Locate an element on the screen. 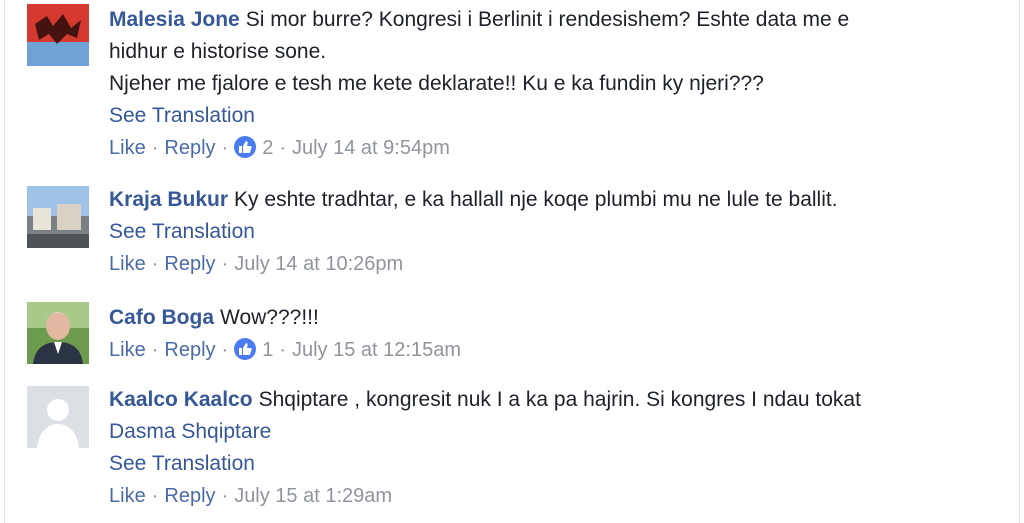 The height and width of the screenshot is (523, 1024). comment-actions: Like · Reply · July 15 at 1:29am is located at coordinates (560, 496).